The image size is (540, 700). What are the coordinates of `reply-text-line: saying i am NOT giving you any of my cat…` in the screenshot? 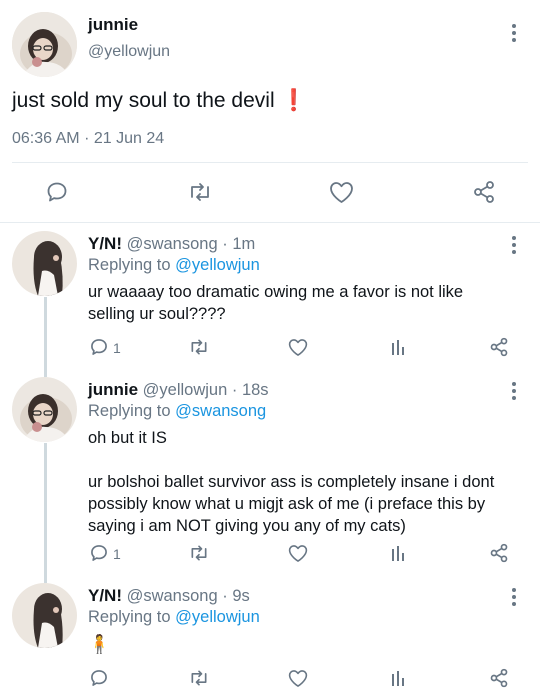 It's located at (247, 526).